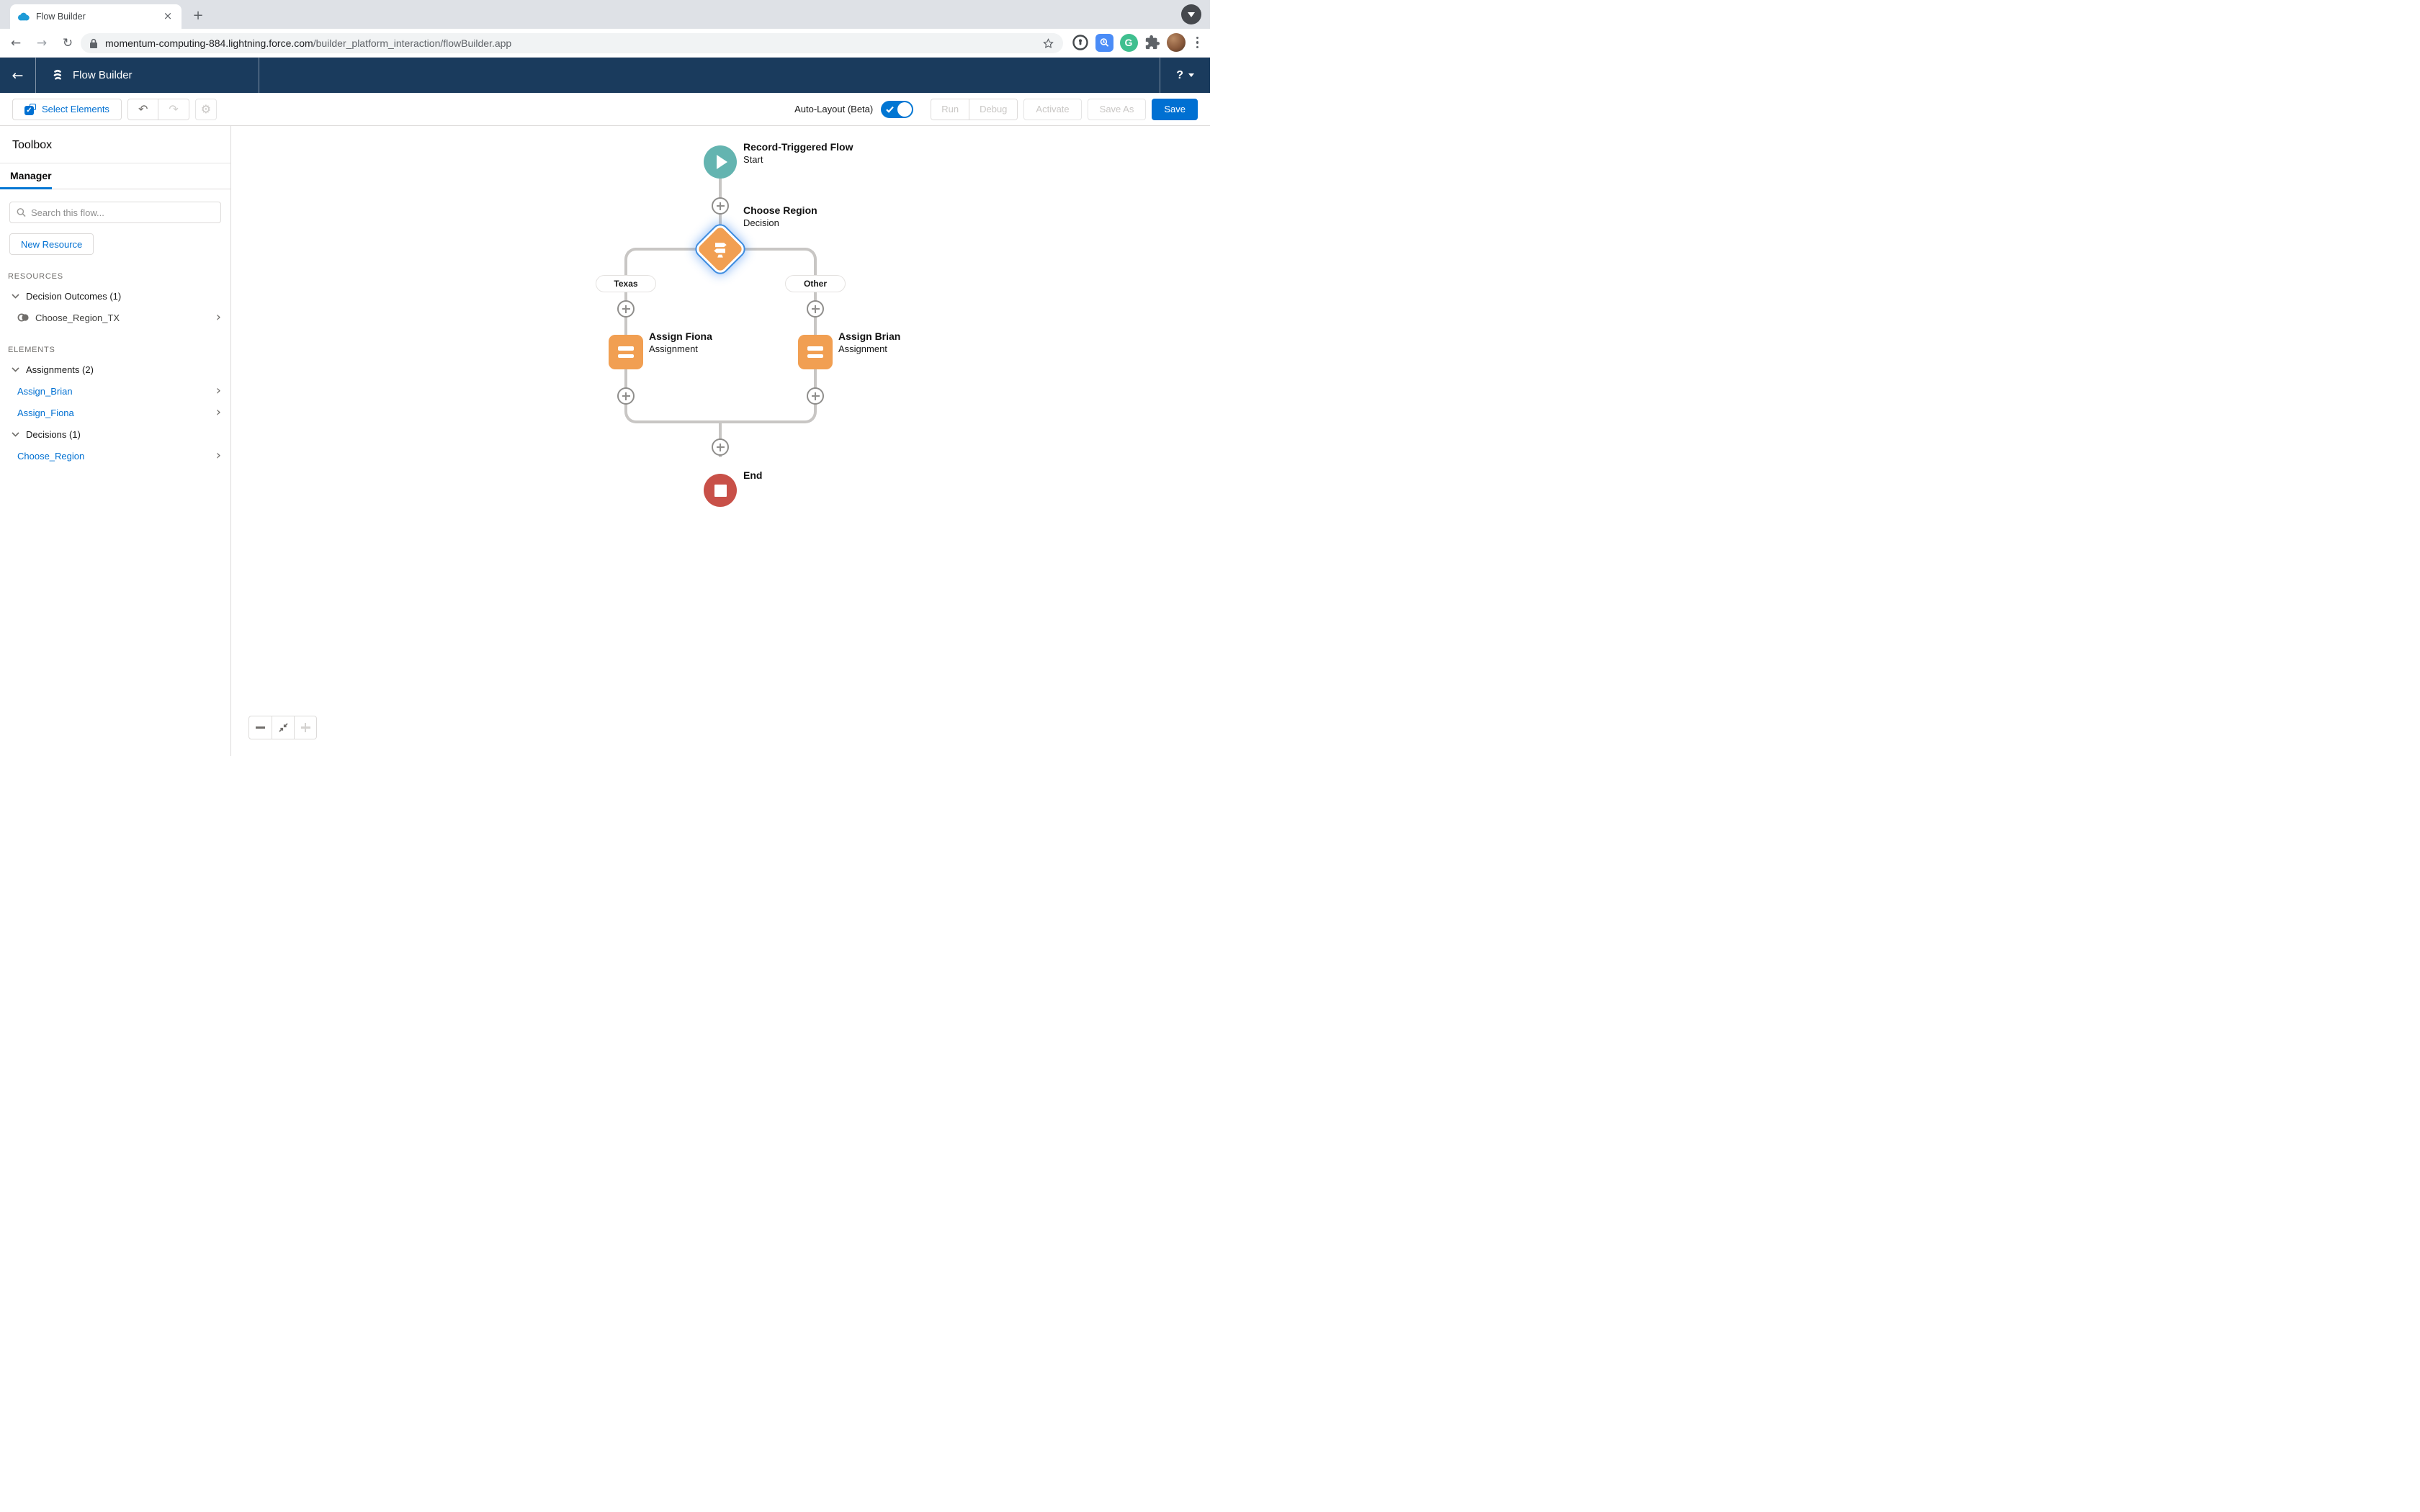 This screenshot has width=2420, height=1512. I want to click on decision-signpost-icon, so click(720, 250).